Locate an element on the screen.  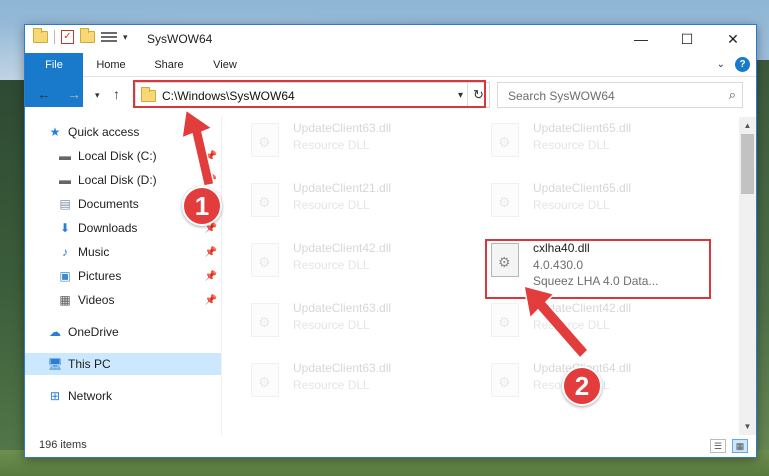
window-controls: — ☐ ✕ is located at coordinates (687, 39).